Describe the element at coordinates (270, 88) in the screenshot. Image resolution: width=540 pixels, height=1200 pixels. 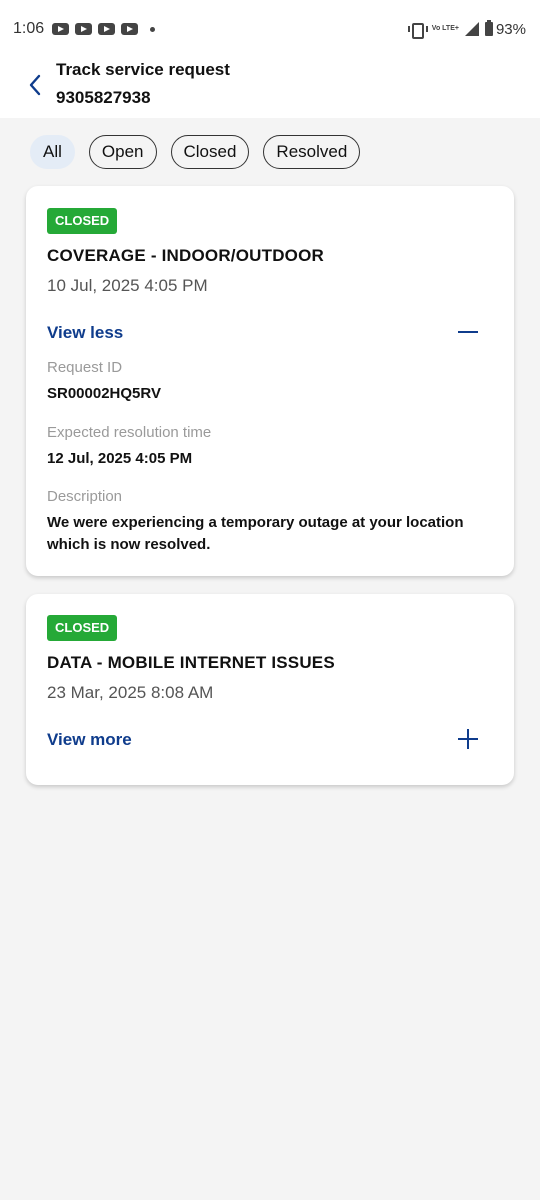
I see `app-header: Track service request 9305827938` at that location.